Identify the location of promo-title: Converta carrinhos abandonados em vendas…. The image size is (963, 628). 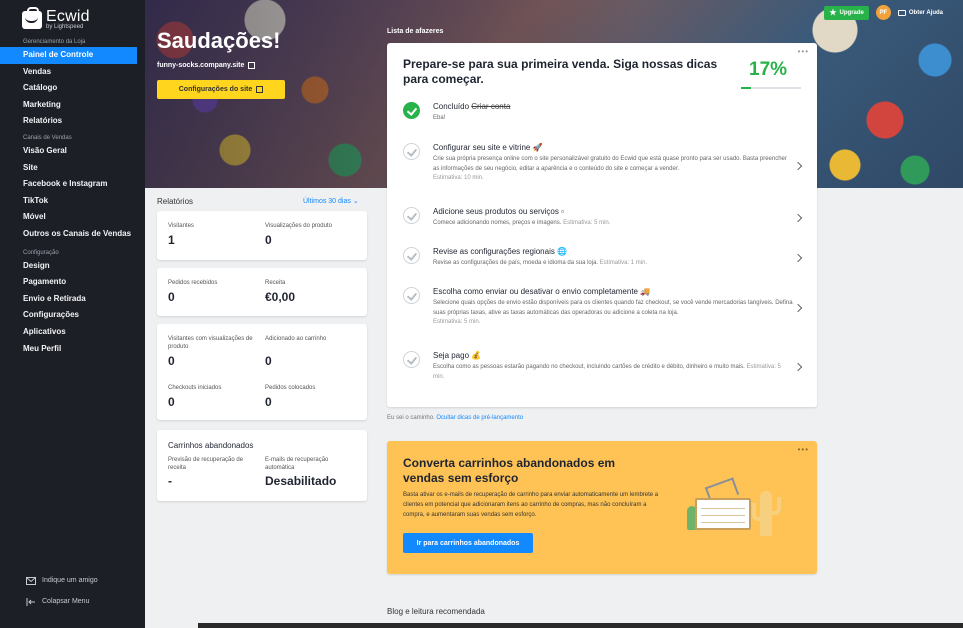
(509, 470).